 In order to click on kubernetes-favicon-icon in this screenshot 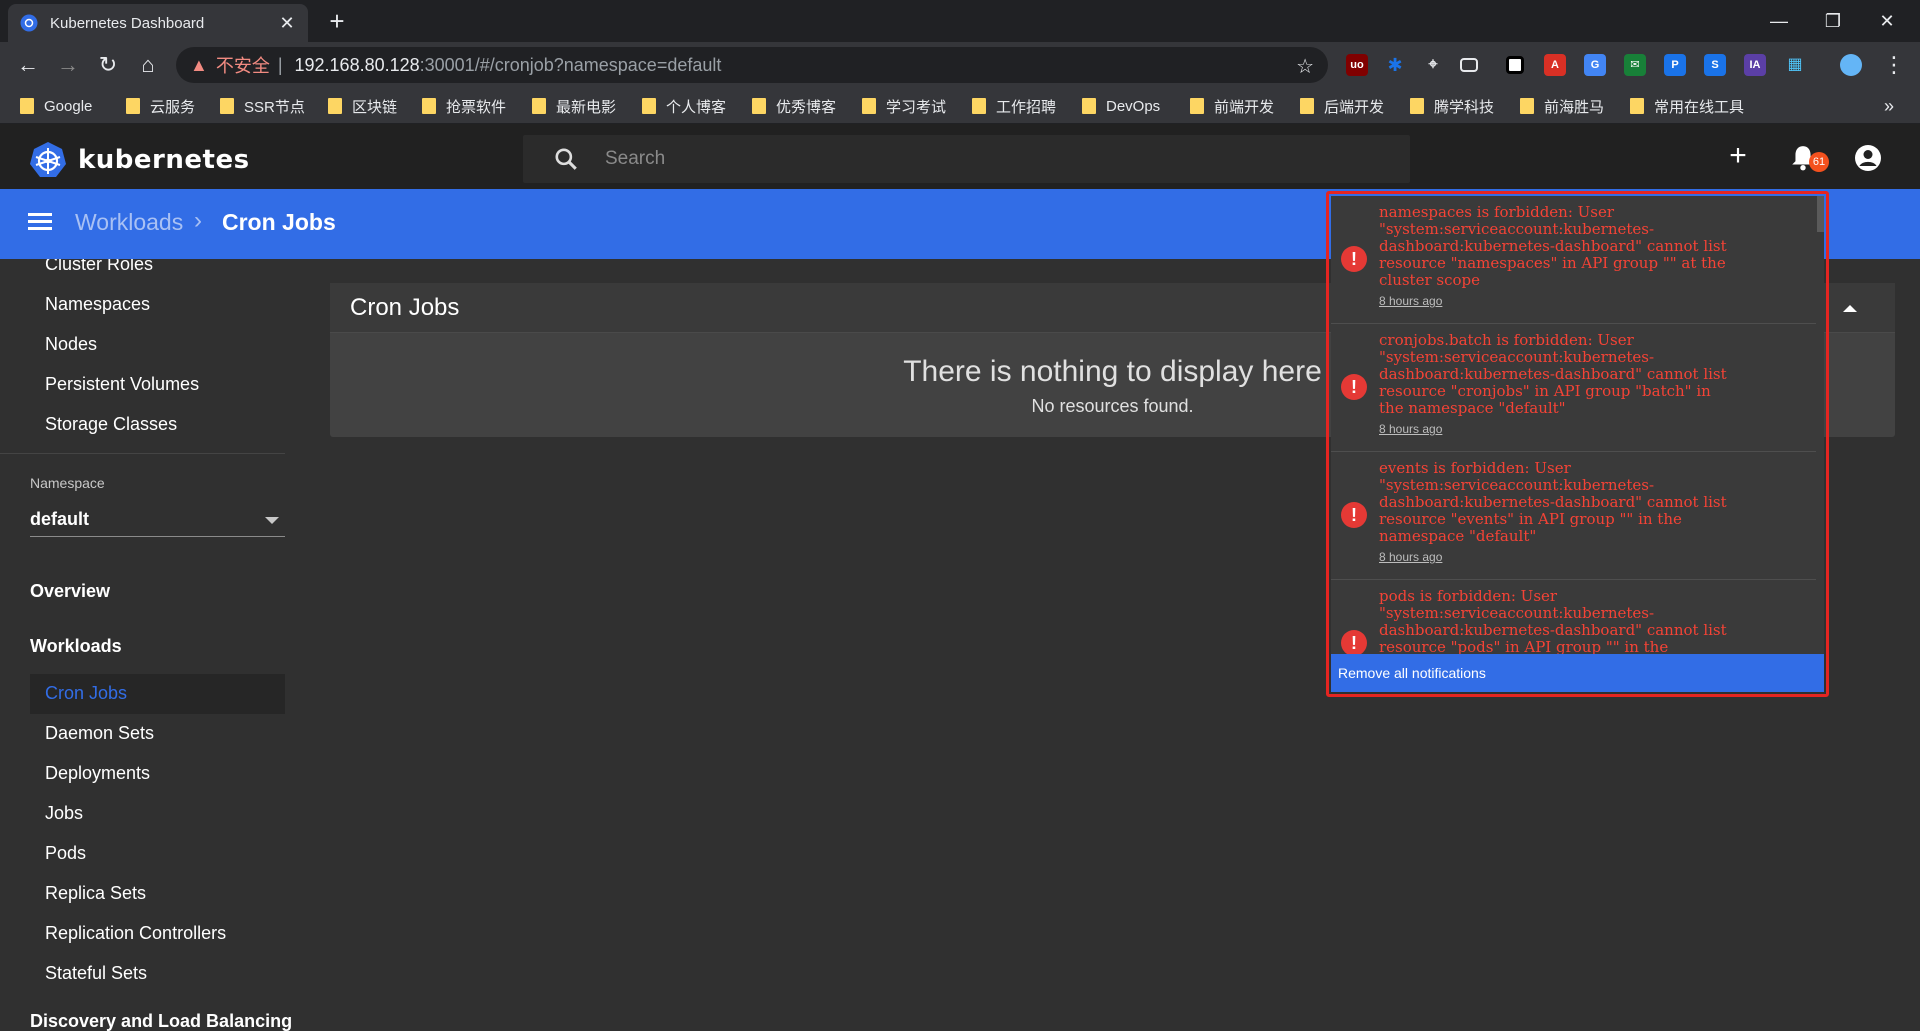, I will do `click(29, 23)`.